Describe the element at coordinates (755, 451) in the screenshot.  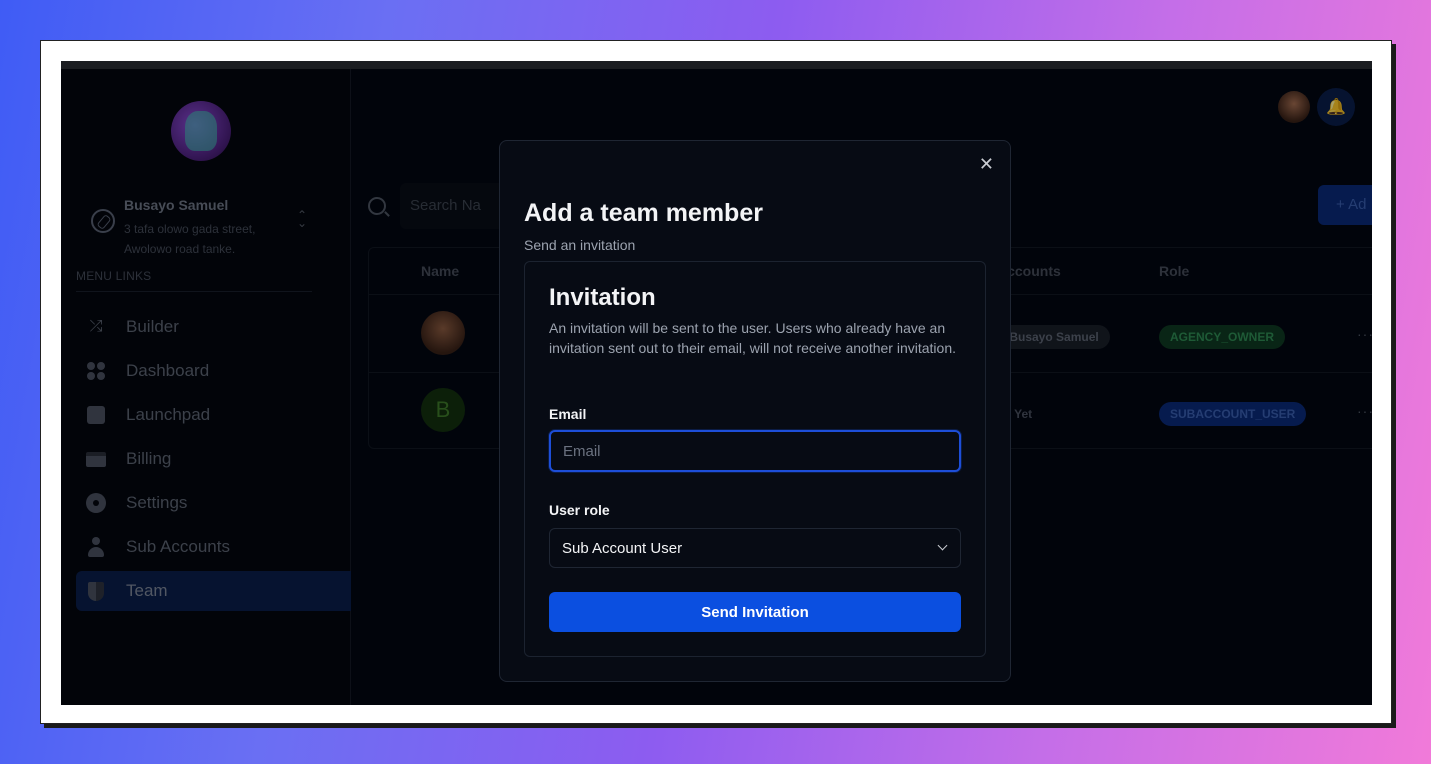
I see `email-field` at that location.